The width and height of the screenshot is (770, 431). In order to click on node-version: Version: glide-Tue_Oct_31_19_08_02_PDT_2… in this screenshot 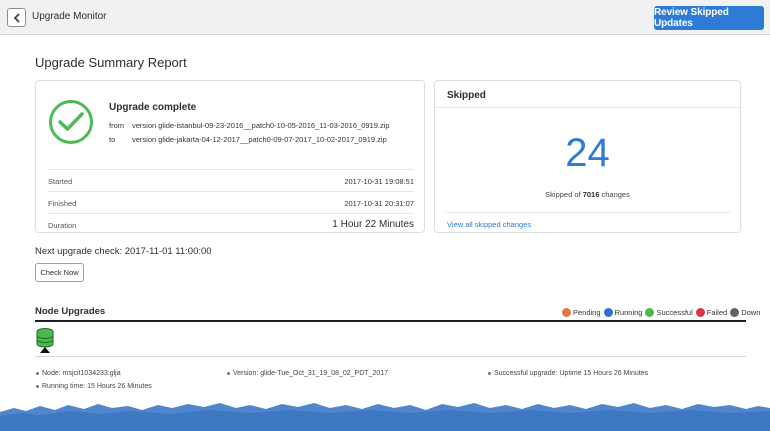, I will do `click(307, 373)`.